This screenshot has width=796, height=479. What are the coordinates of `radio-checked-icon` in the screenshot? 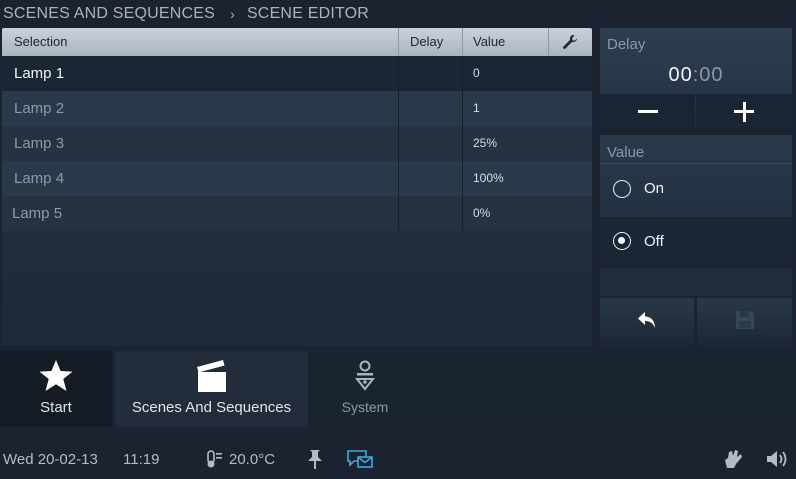 It's located at (622, 241).